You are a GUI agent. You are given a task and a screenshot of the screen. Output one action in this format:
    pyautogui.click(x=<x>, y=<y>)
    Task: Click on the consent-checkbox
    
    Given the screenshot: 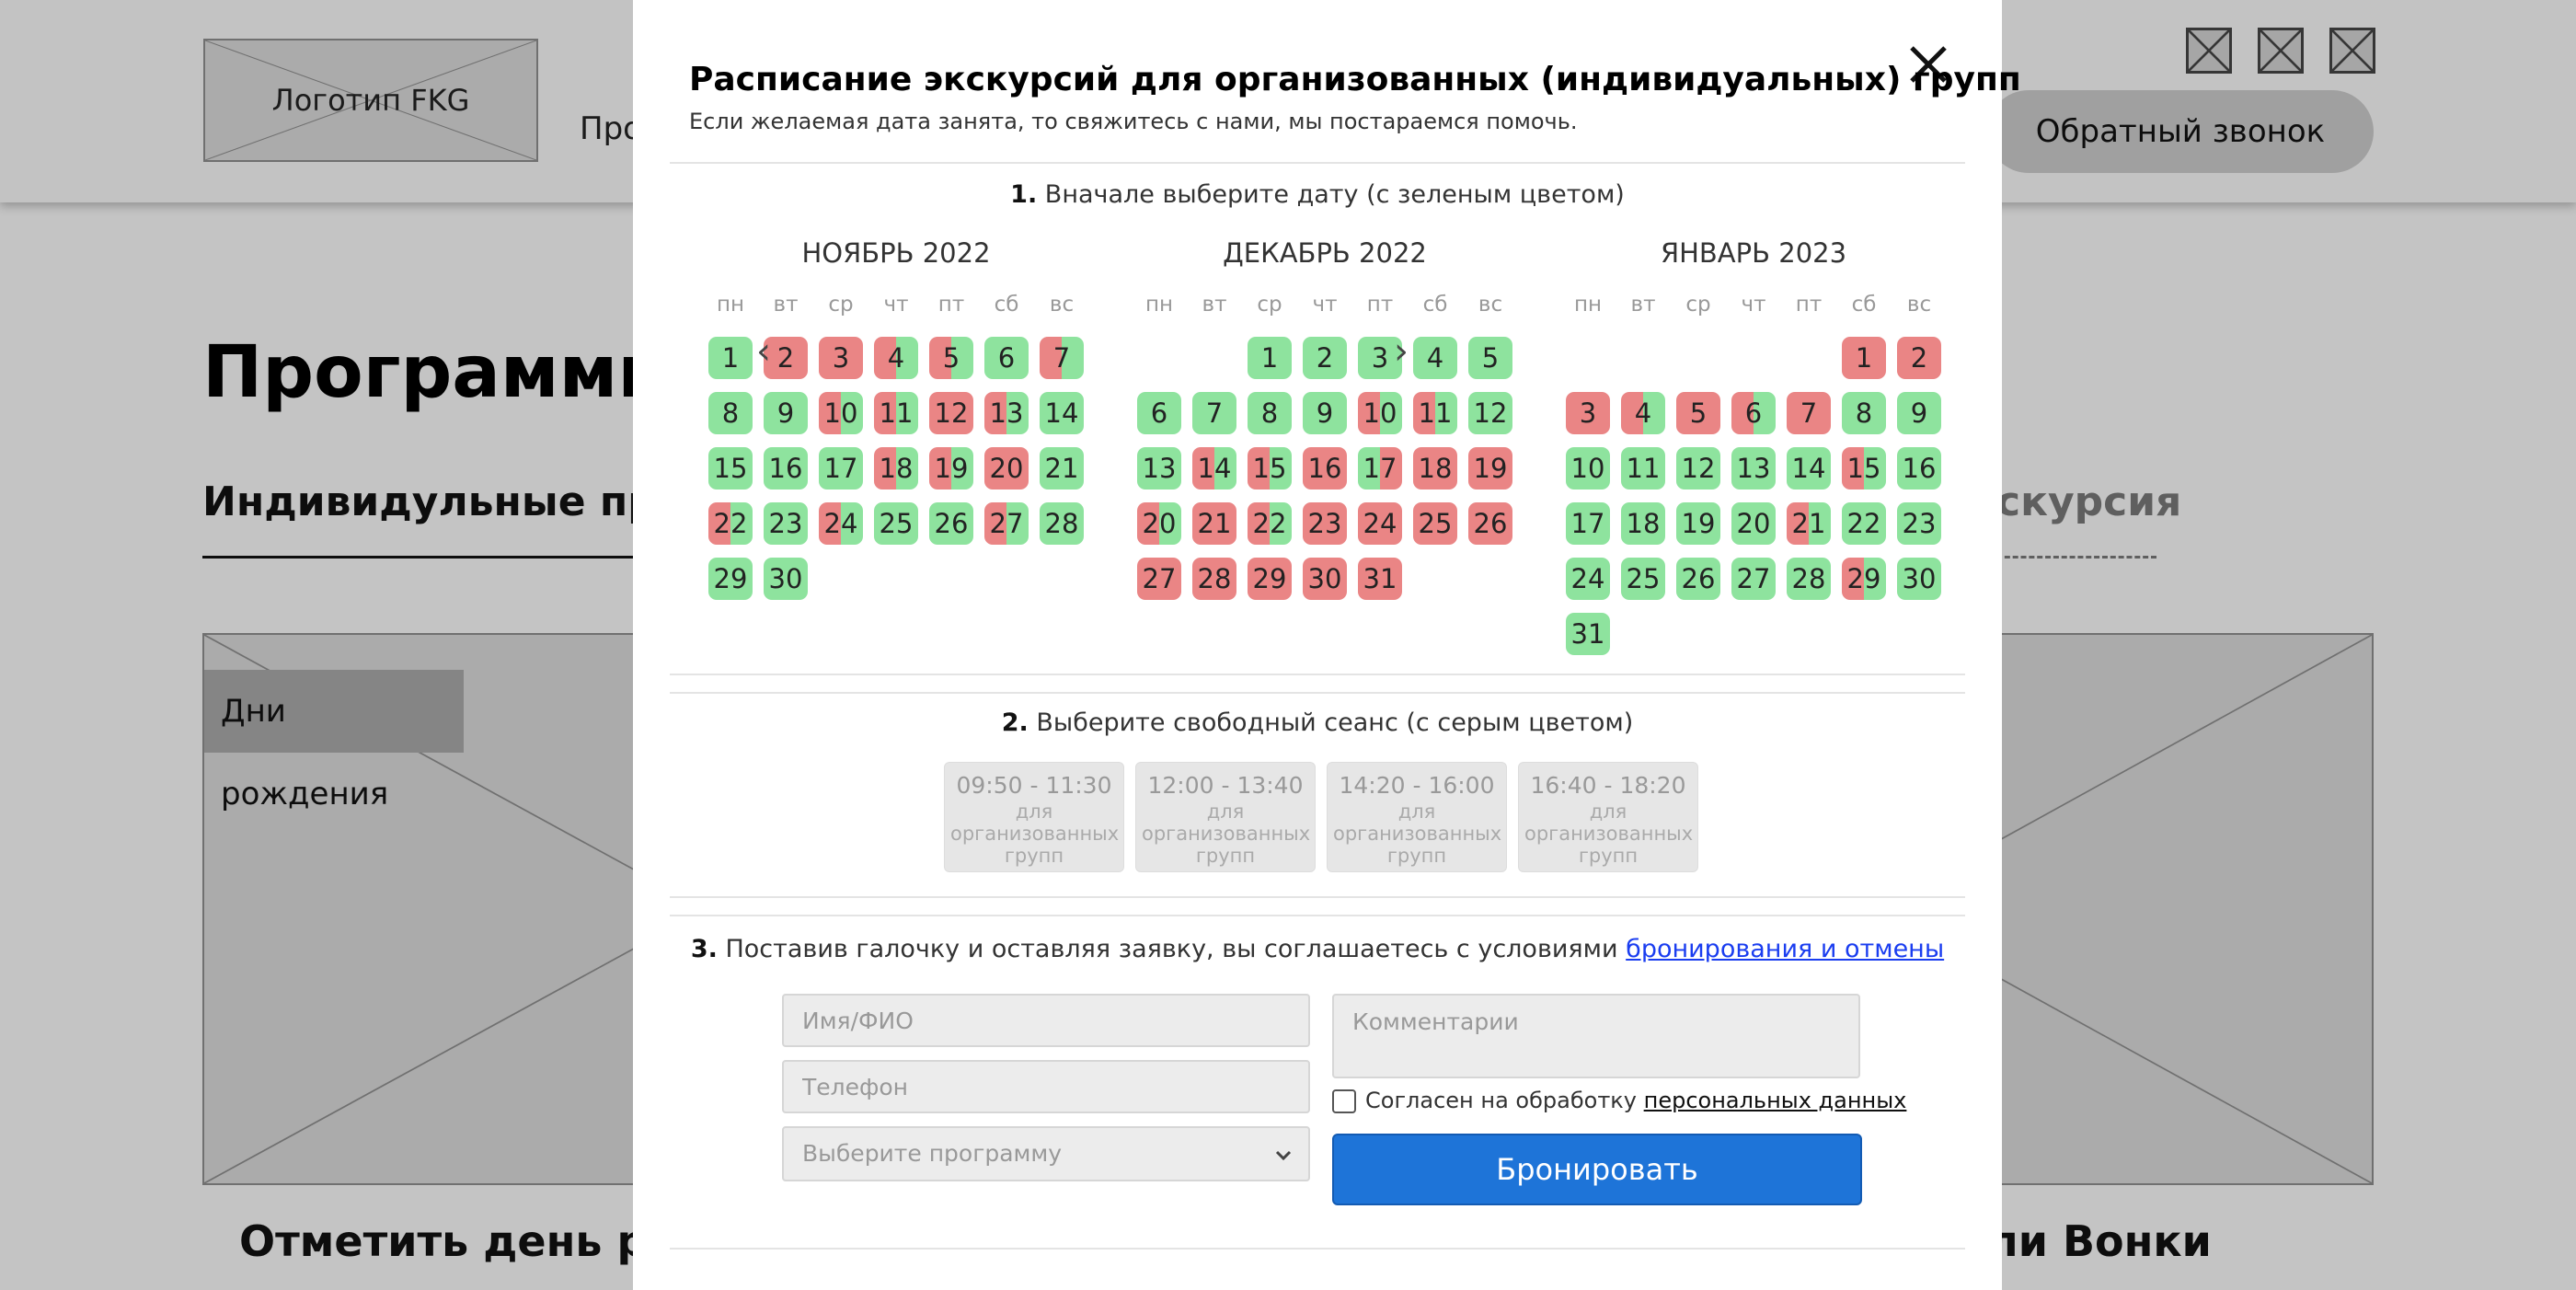 What is the action you would take?
    pyautogui.click(x=1344, y=1101)
    